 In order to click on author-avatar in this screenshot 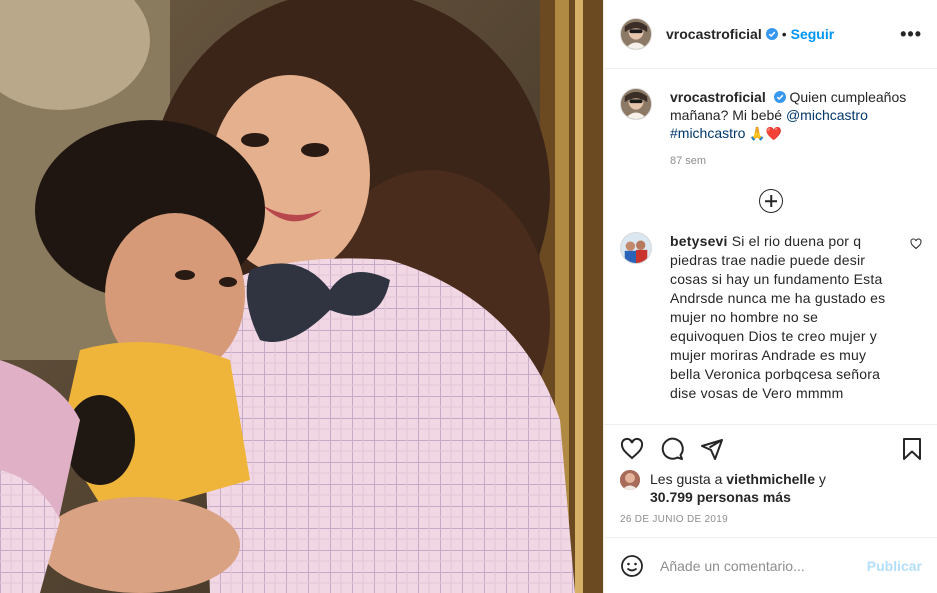, I will do `click(636, 34)`.